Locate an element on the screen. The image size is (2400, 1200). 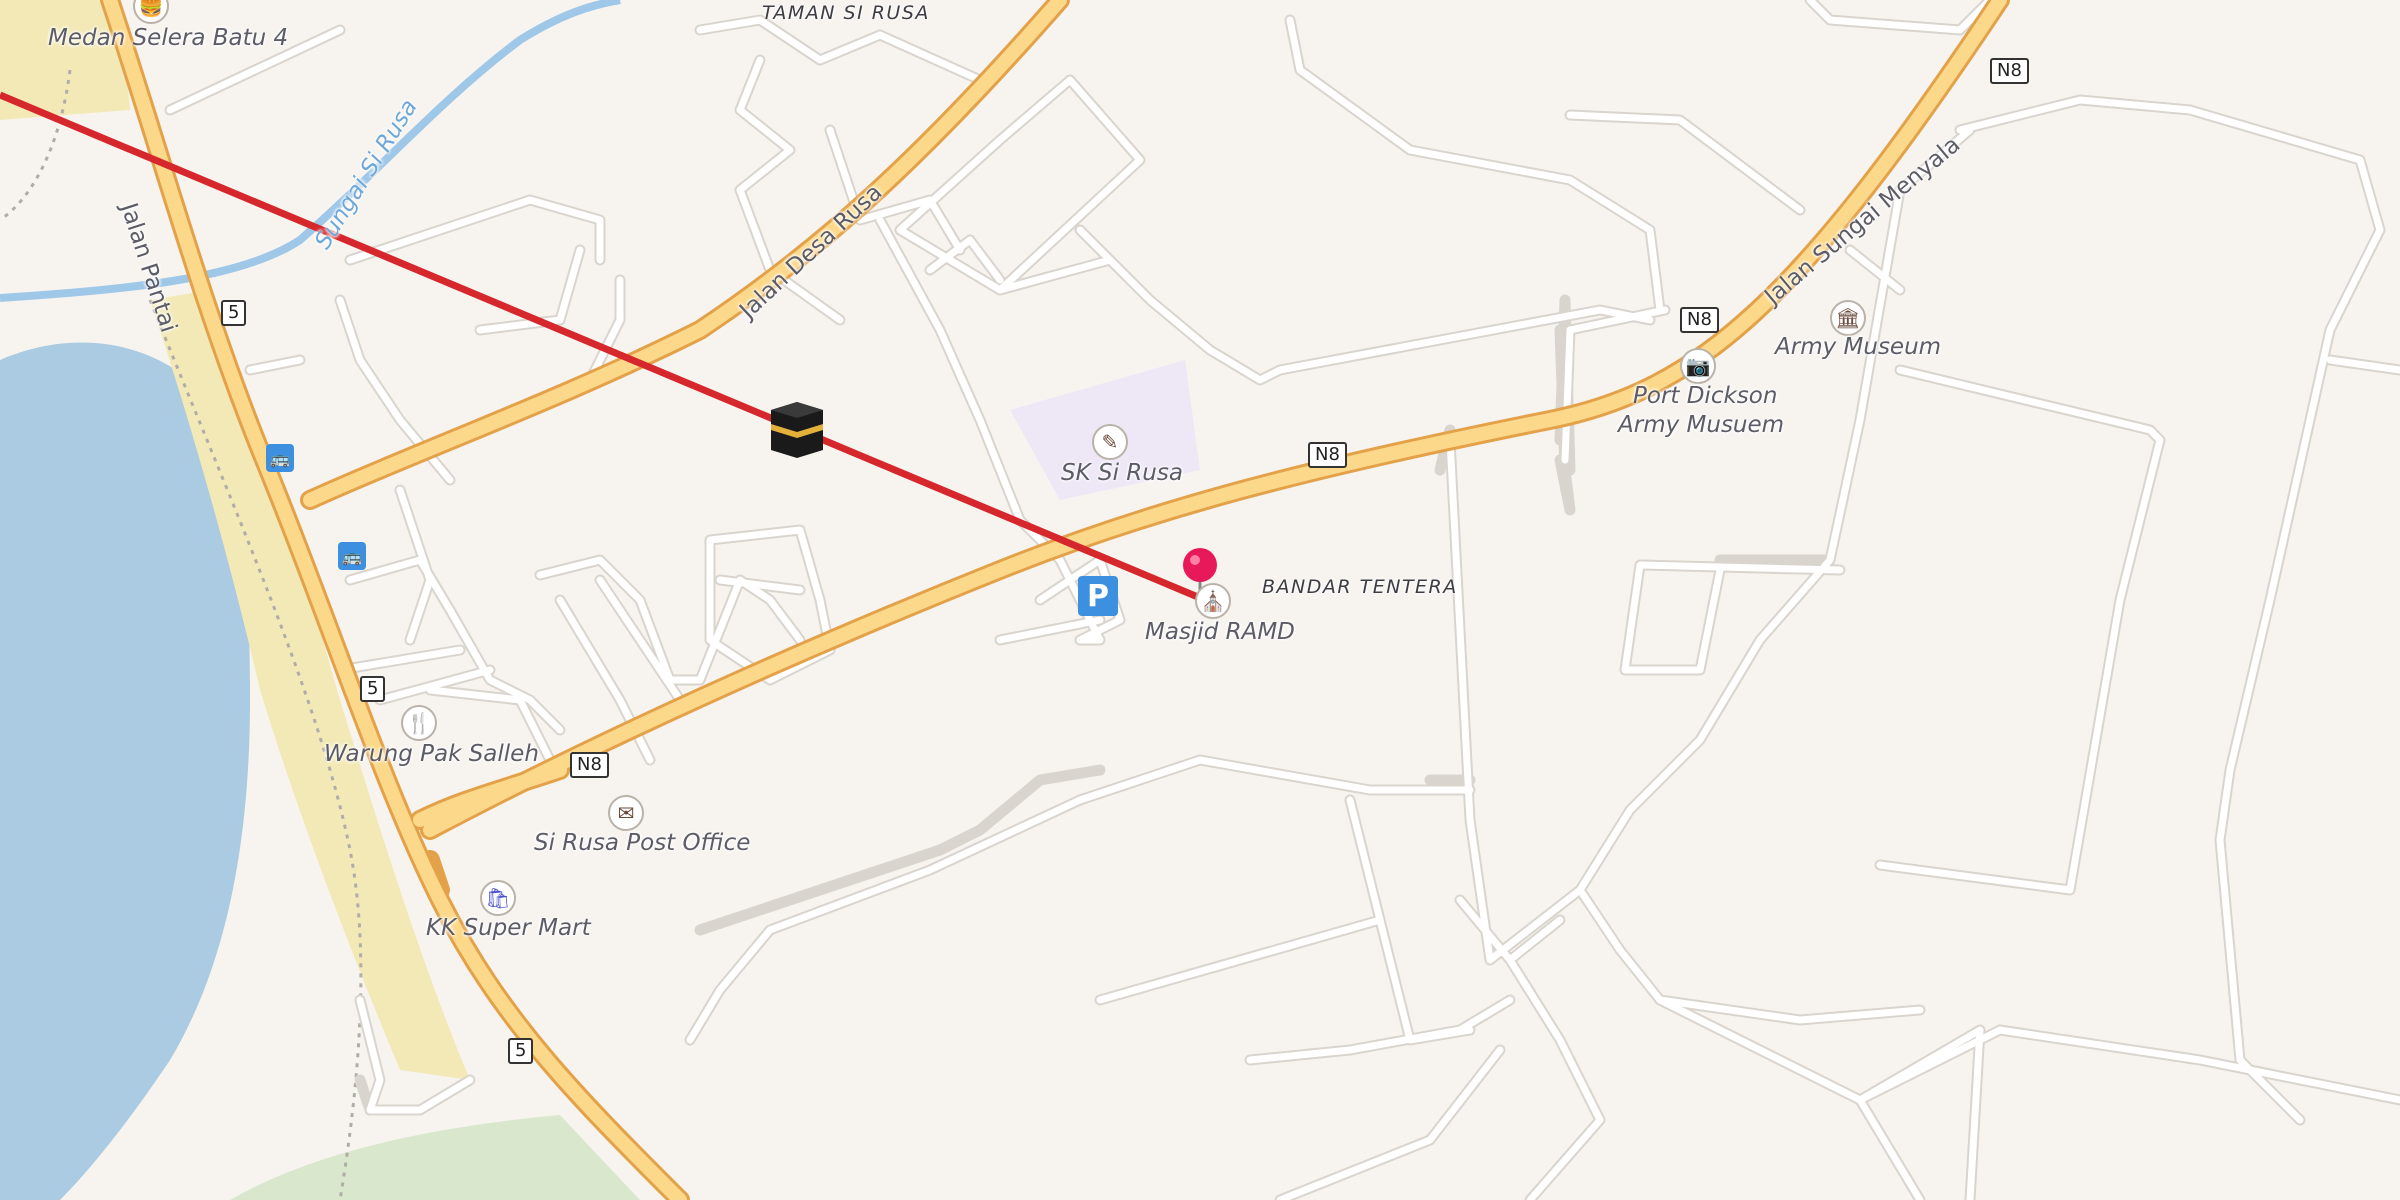
poi-label-warung-pak-salleh: Warung Pak Salleh is located at coordinates (431, 754).